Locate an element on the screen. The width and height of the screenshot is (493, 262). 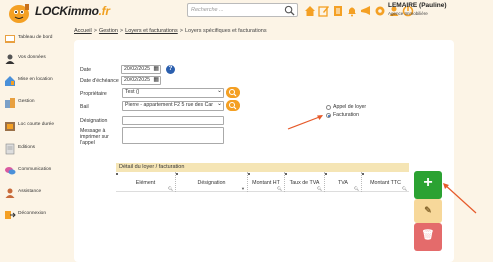
document-icon is located at coordinates (338, 11).